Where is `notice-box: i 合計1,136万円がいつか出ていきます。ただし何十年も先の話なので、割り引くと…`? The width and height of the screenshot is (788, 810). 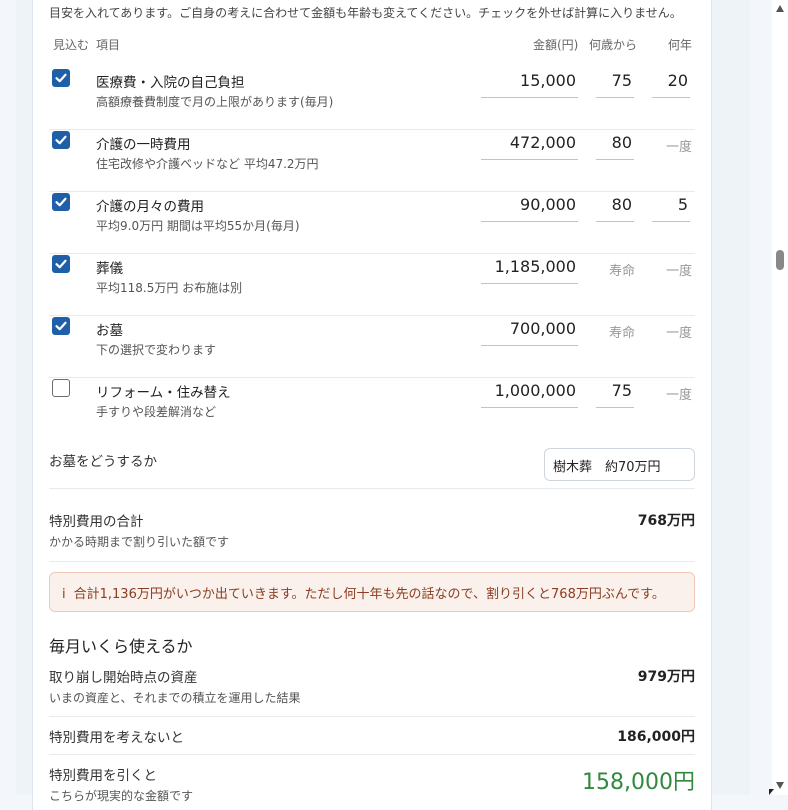 notice-box: i 合計1,136万円がいつか出ていきます。ただし何十年も先の話なので、割り引くと… is located at coordinates (372, 592).